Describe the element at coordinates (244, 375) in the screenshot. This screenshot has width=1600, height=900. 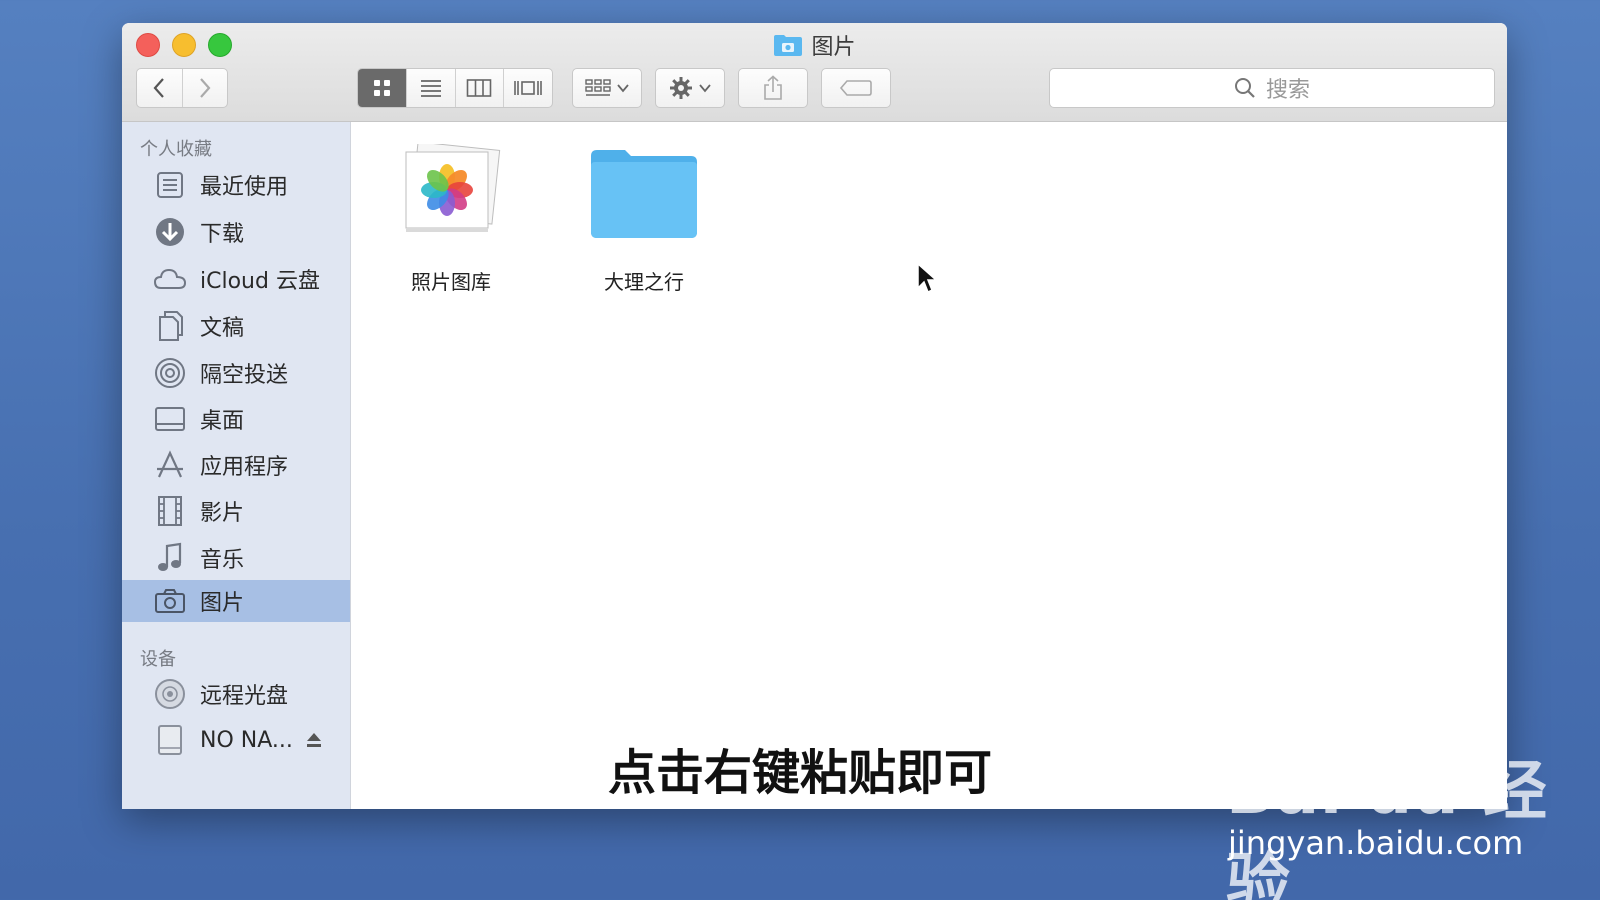
I see `sidebar-item-label: 隔空投送` at that location.